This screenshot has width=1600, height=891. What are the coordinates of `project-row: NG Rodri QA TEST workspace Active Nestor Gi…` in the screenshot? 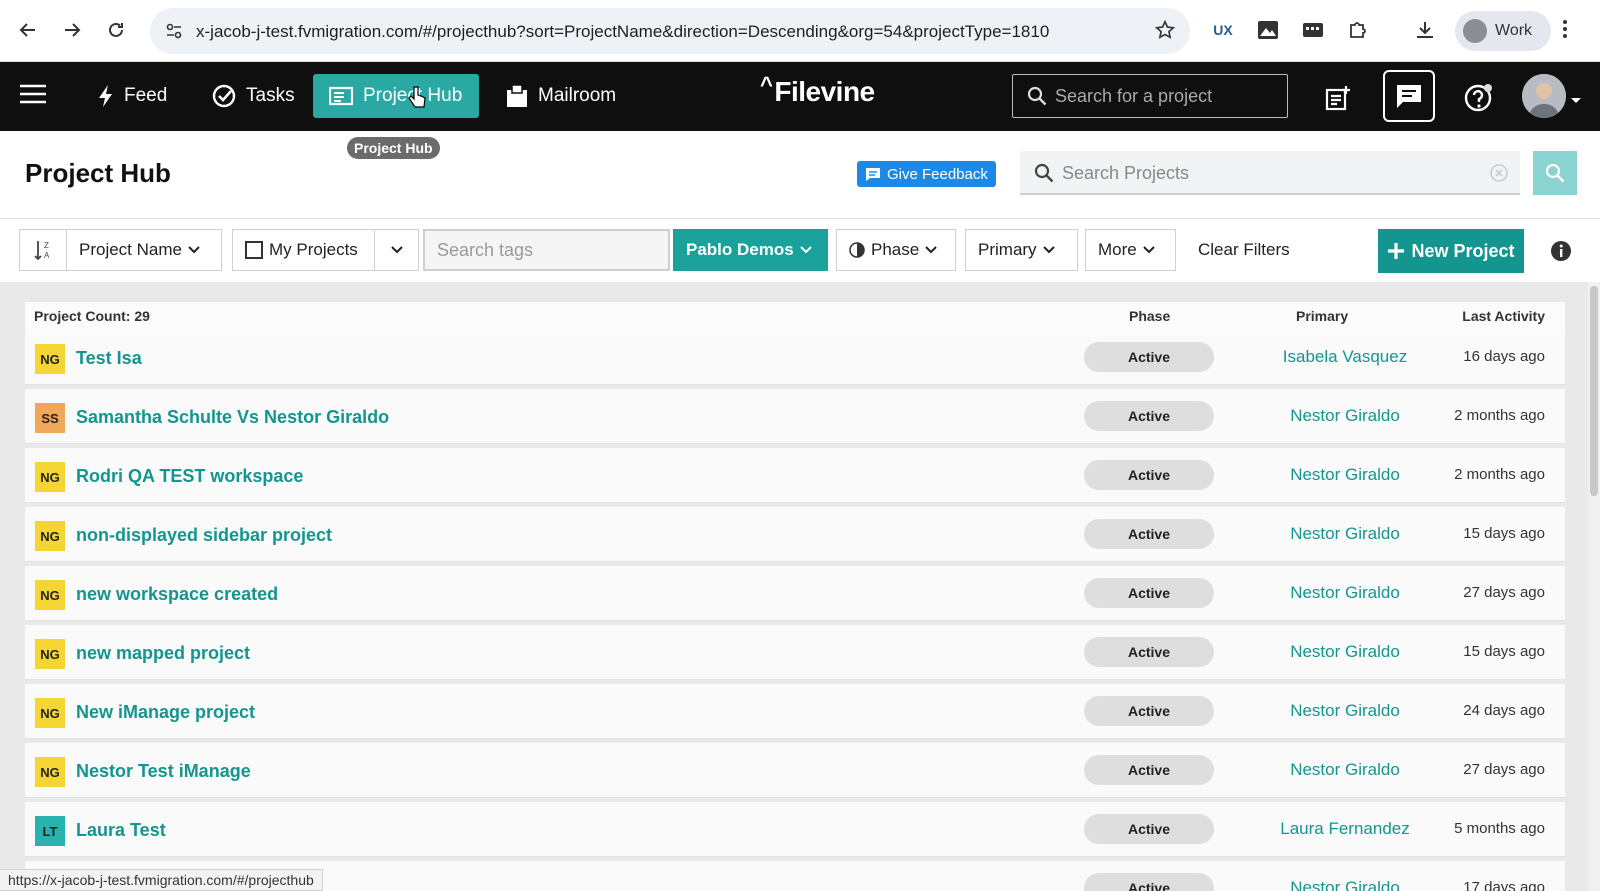 It's located at (795, 475).